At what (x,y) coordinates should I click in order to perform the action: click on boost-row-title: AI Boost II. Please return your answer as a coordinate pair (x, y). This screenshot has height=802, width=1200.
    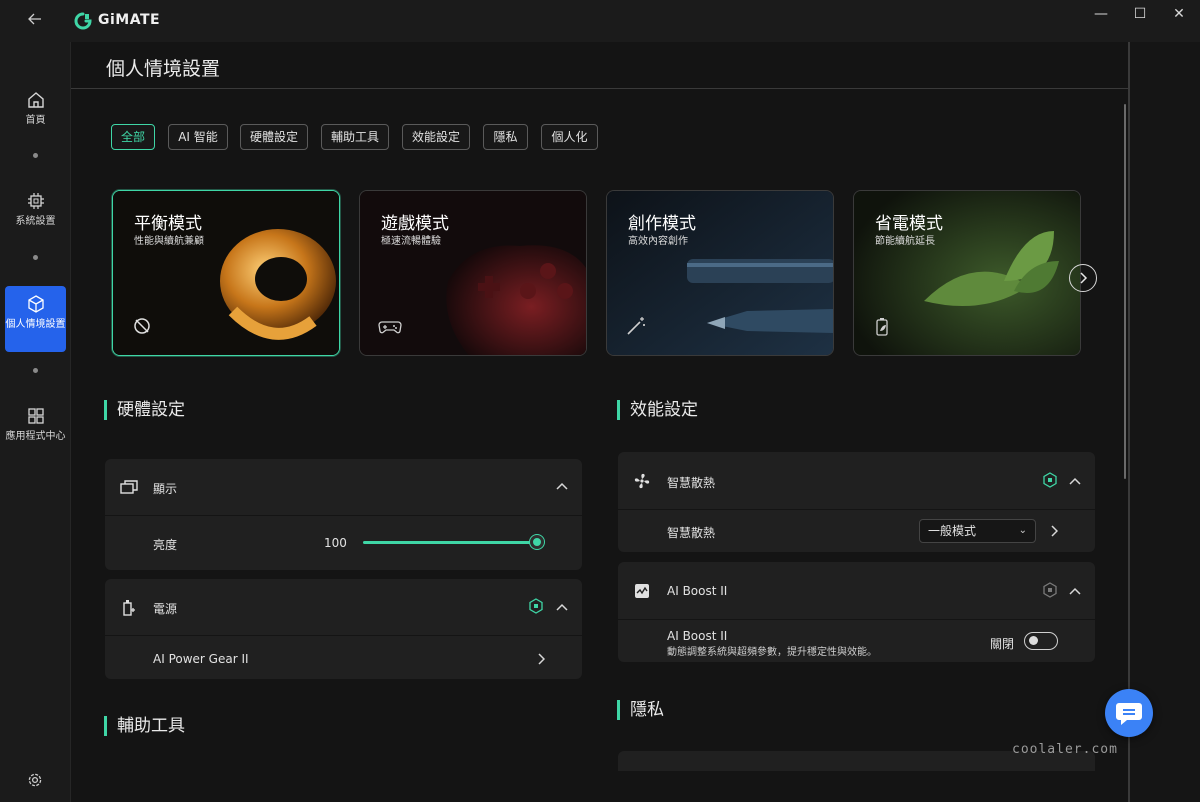
    Looking at the image, I should click on (697, 636).